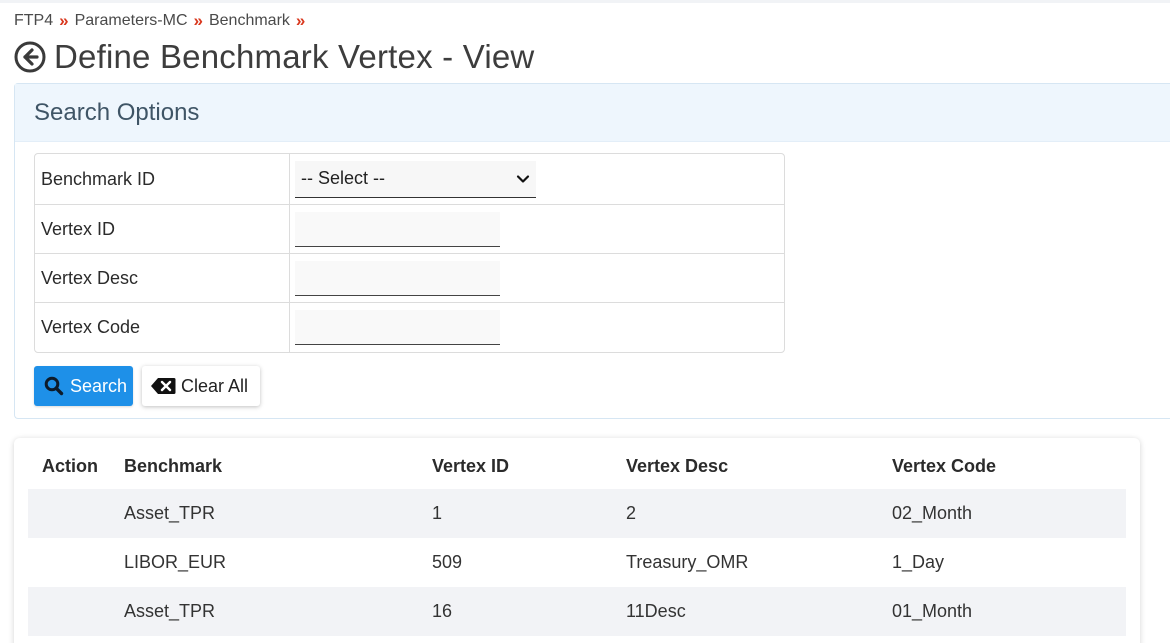 The width and height of the screenshot is (1170, 643). I want to click on cell-vertex-desc: 2, so click(631, 513).